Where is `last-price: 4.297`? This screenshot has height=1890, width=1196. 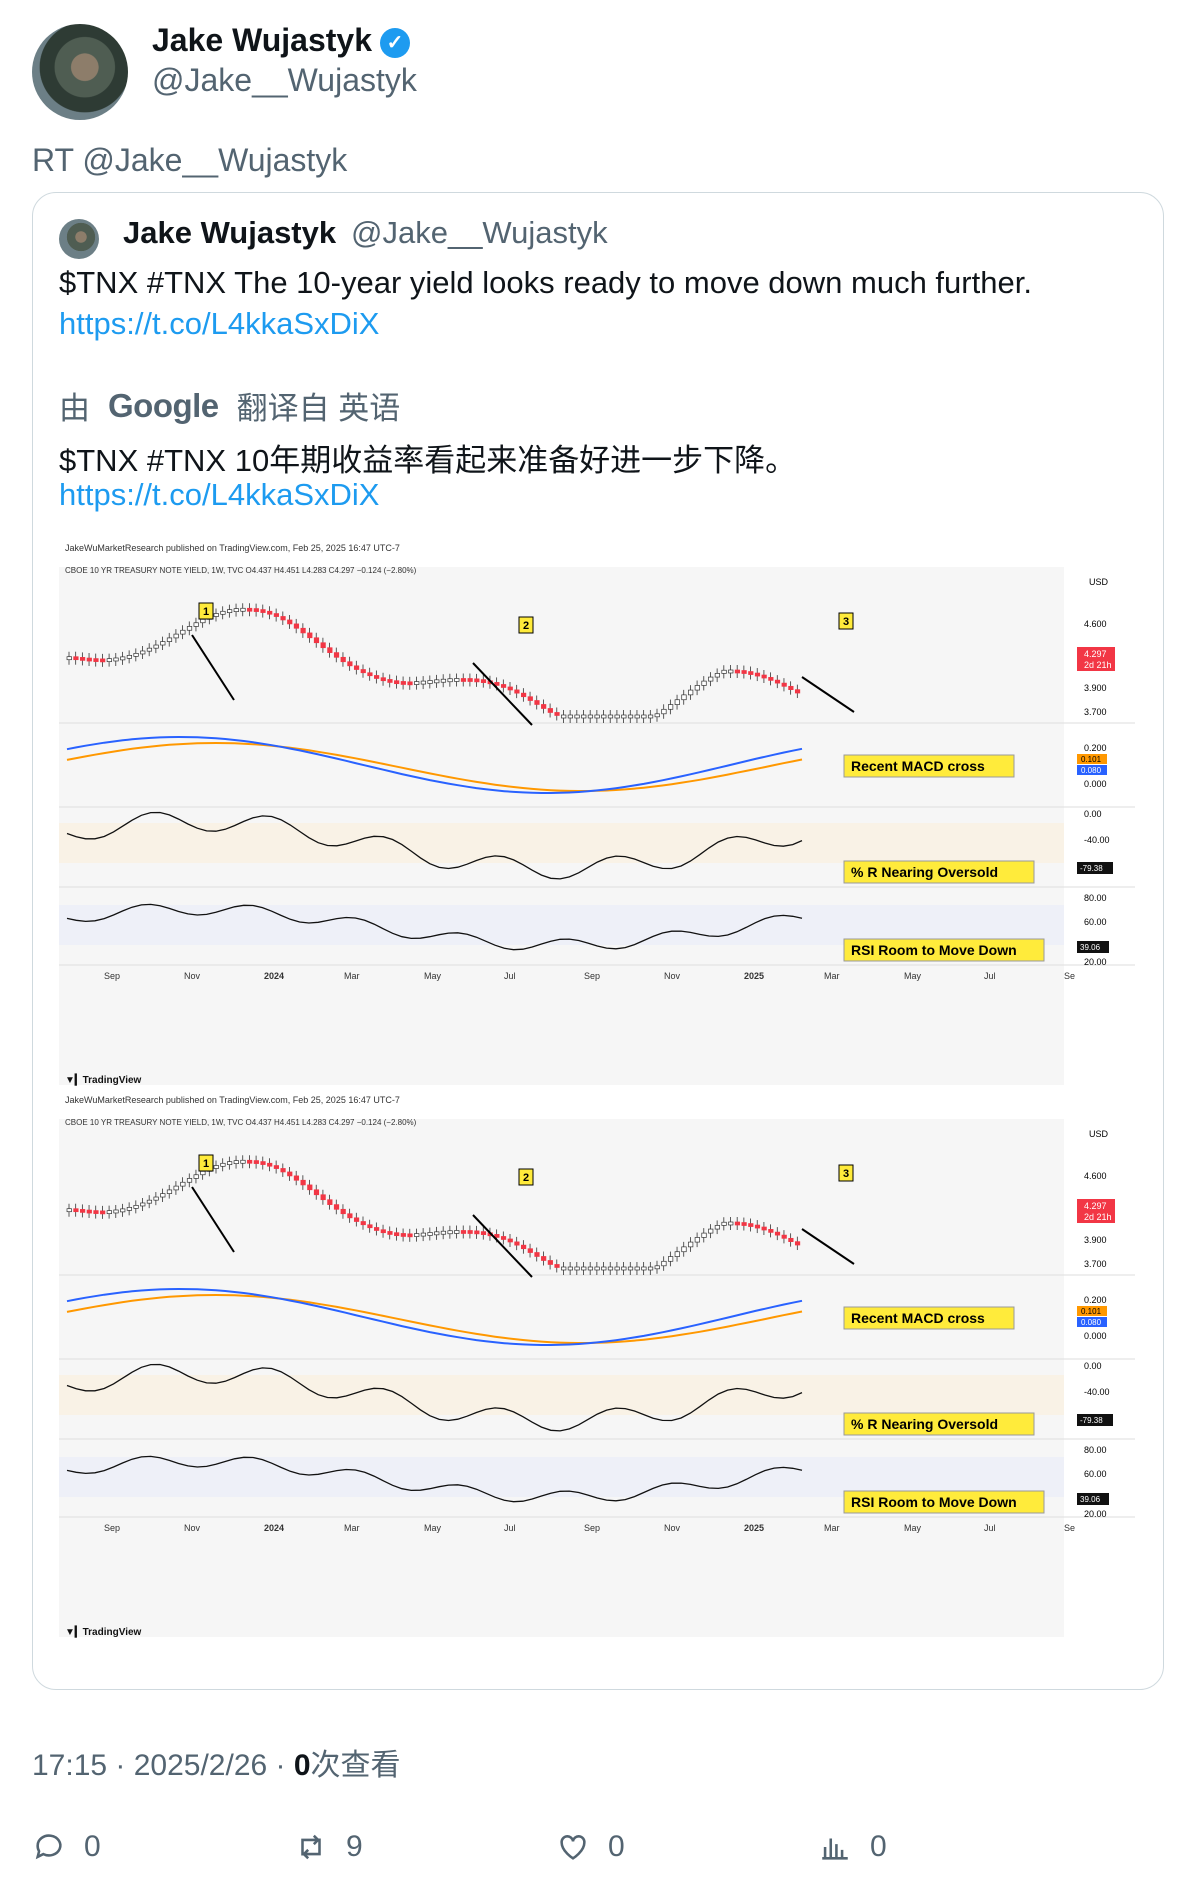
last-price: 4.297 is located at coordinates (1095, 654).